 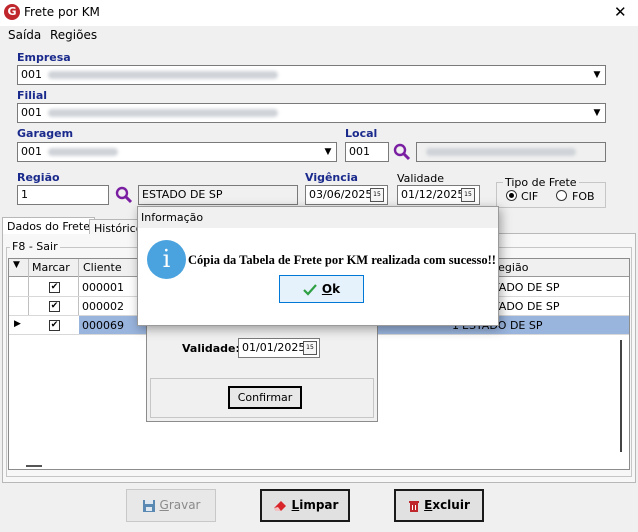 I want to click on garagem-code: 001, so click(x=31, y=151).